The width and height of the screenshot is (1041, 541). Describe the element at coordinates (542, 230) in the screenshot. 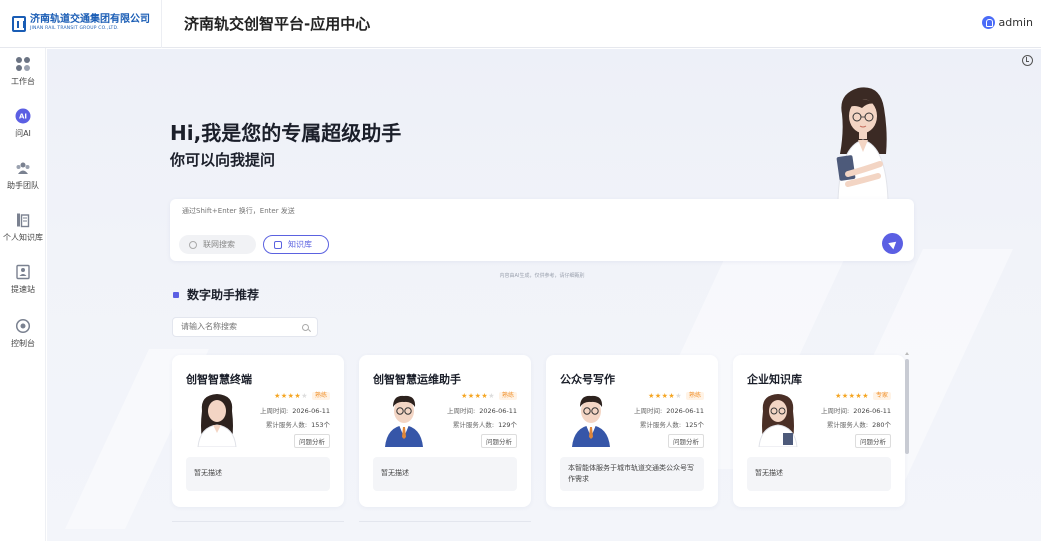

I see `chat-box: 联网搜索 知识库` at that location.